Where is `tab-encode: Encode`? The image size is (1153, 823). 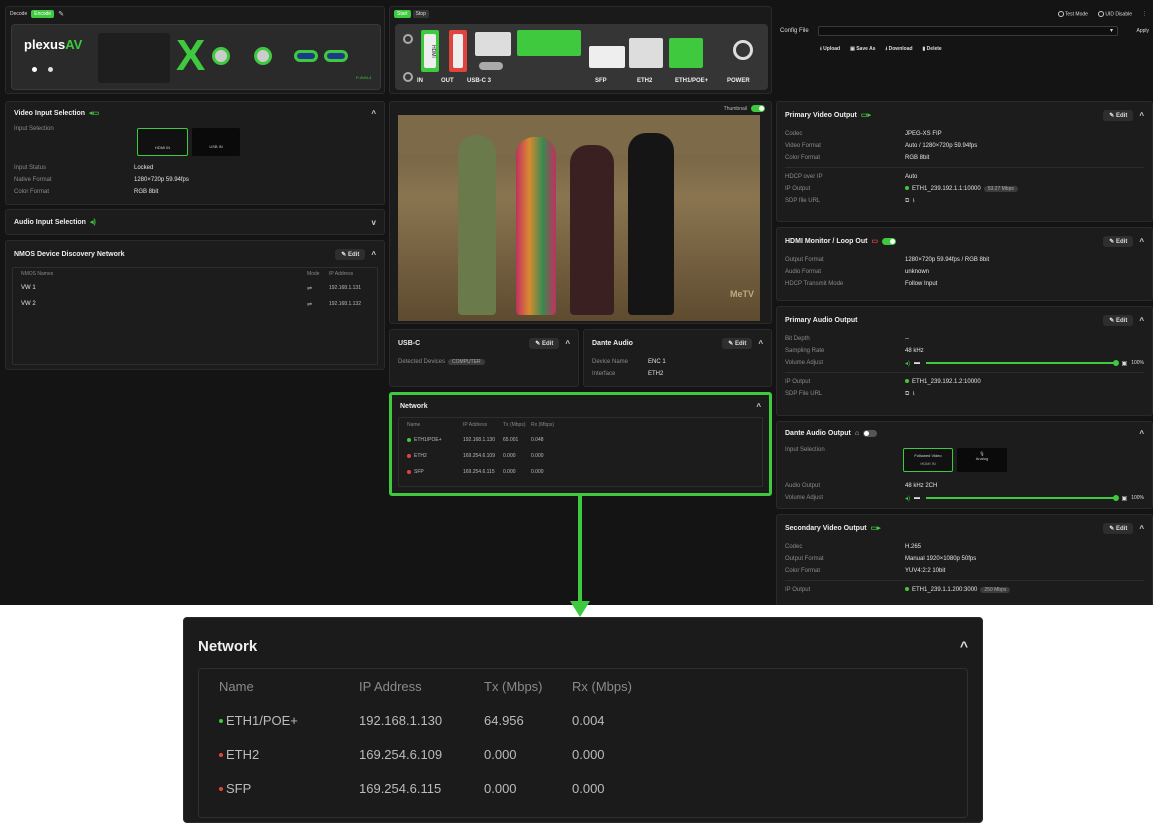 tab-encode: Encode is located at coordinates (43, 14).